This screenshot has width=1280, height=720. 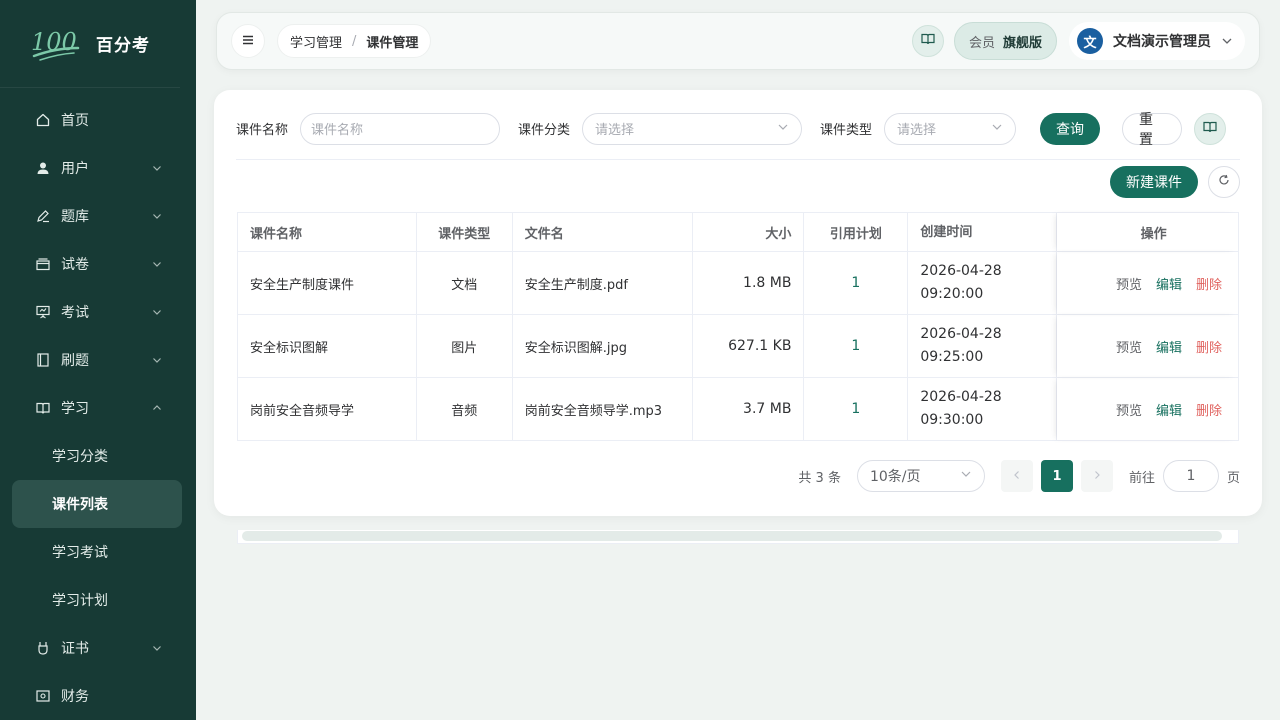 What do you see at coordinates (1154, 182) in the screenshot?
I see `new-courseware-button: 新建课件` at bounding box center [1154, 182].